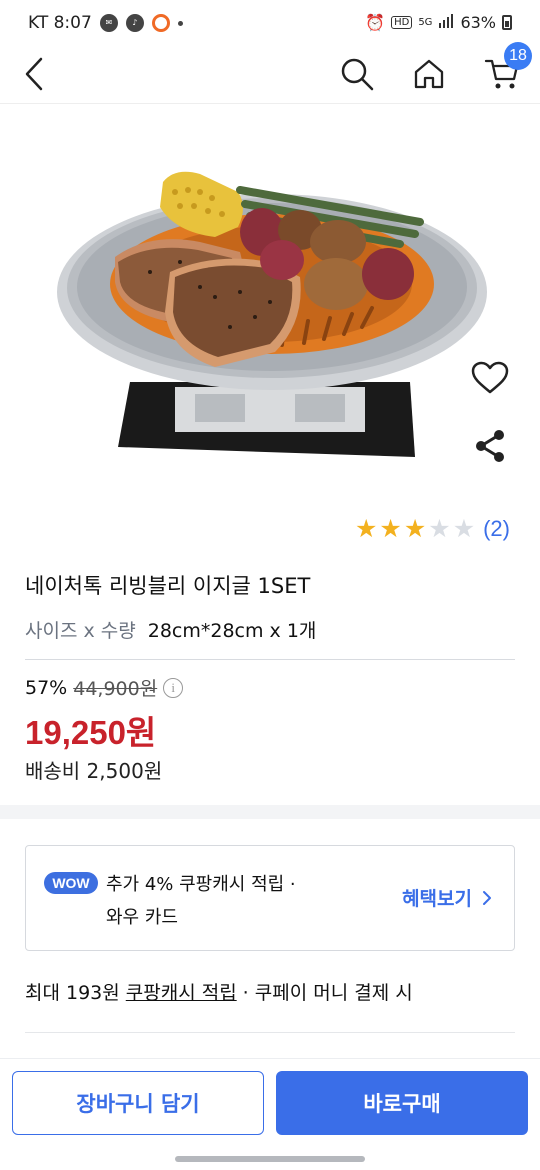  I want to click on view-benefits-link: 혜택보기, so click(447, 897).